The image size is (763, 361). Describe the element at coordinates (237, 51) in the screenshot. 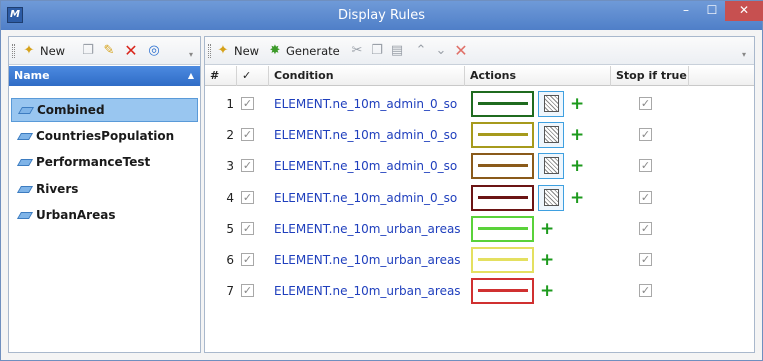

I see `new-rule-button: ✦ New` at that location.